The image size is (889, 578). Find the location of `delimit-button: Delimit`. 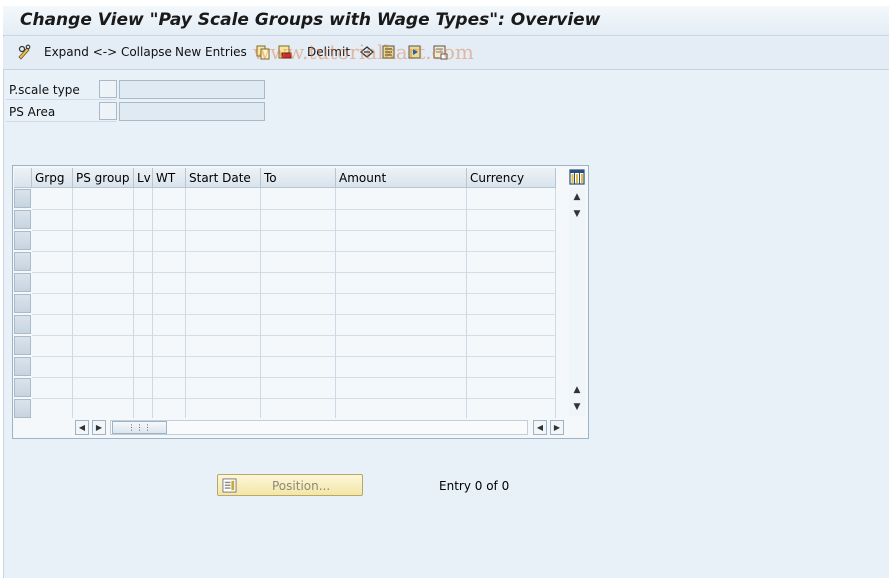

delimit-button: Delimit is located at coordinates (328, 52).